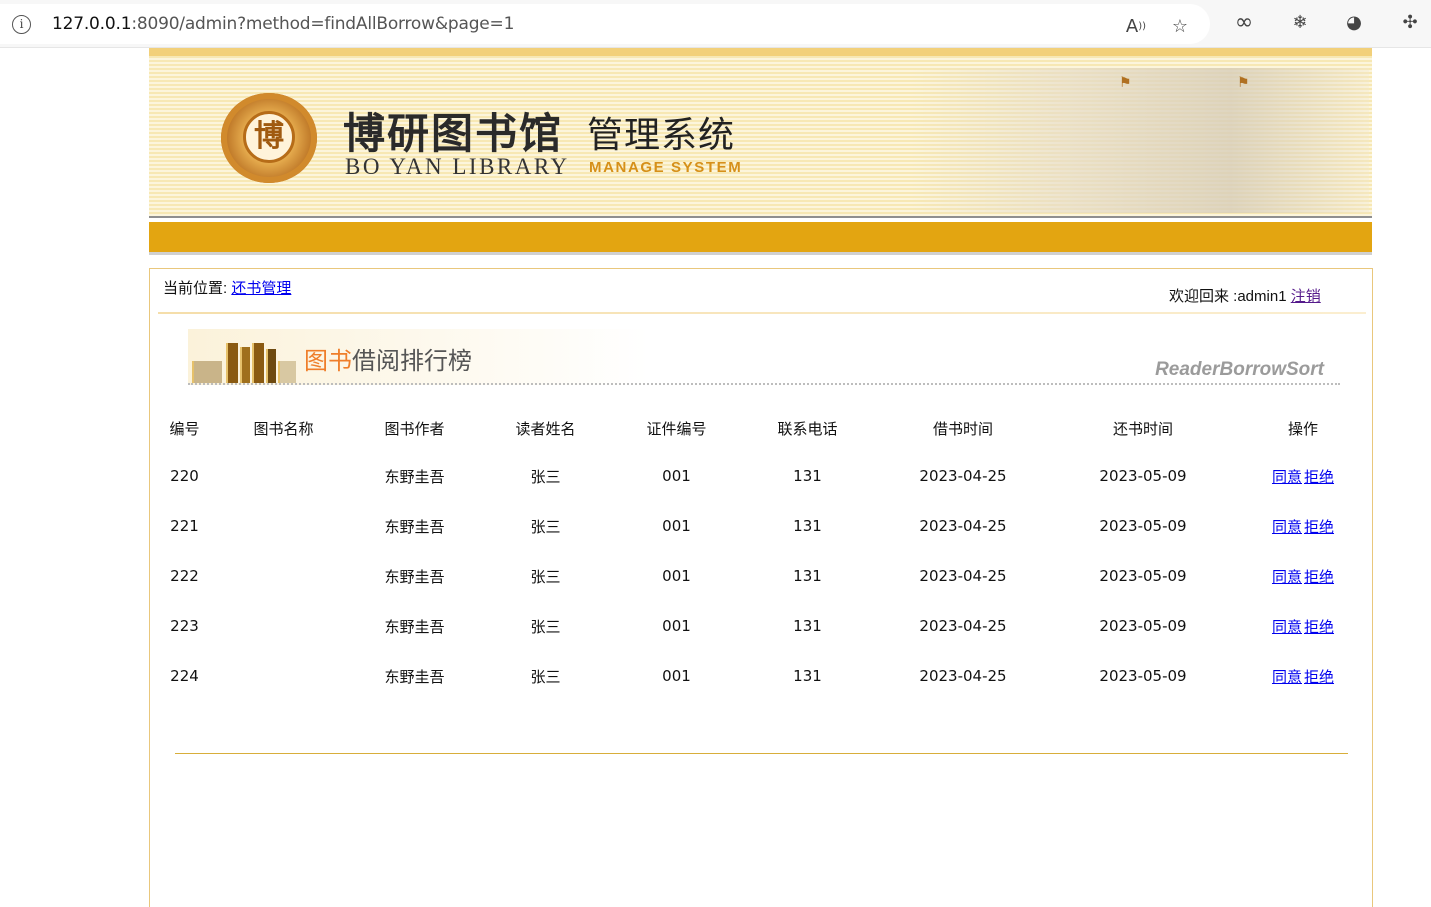  What do you see at coordinates (661, 135) in the screenshot?
I see `logo-subtitle-cn: 管理系统` at bounding box center [661, 135].